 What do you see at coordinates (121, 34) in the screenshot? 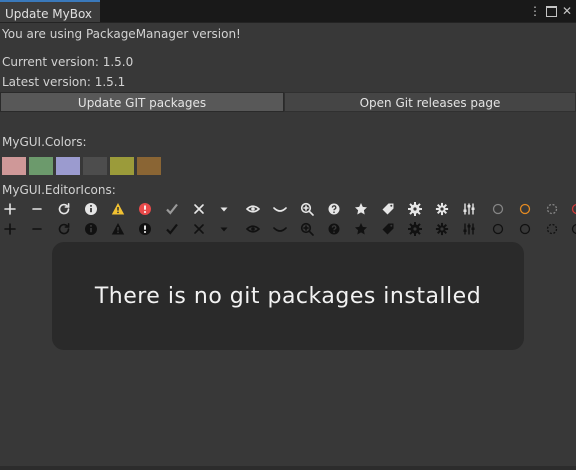
I see `package-manager-notice: You are using PackageManager version!` at bounding box center [121, 34].